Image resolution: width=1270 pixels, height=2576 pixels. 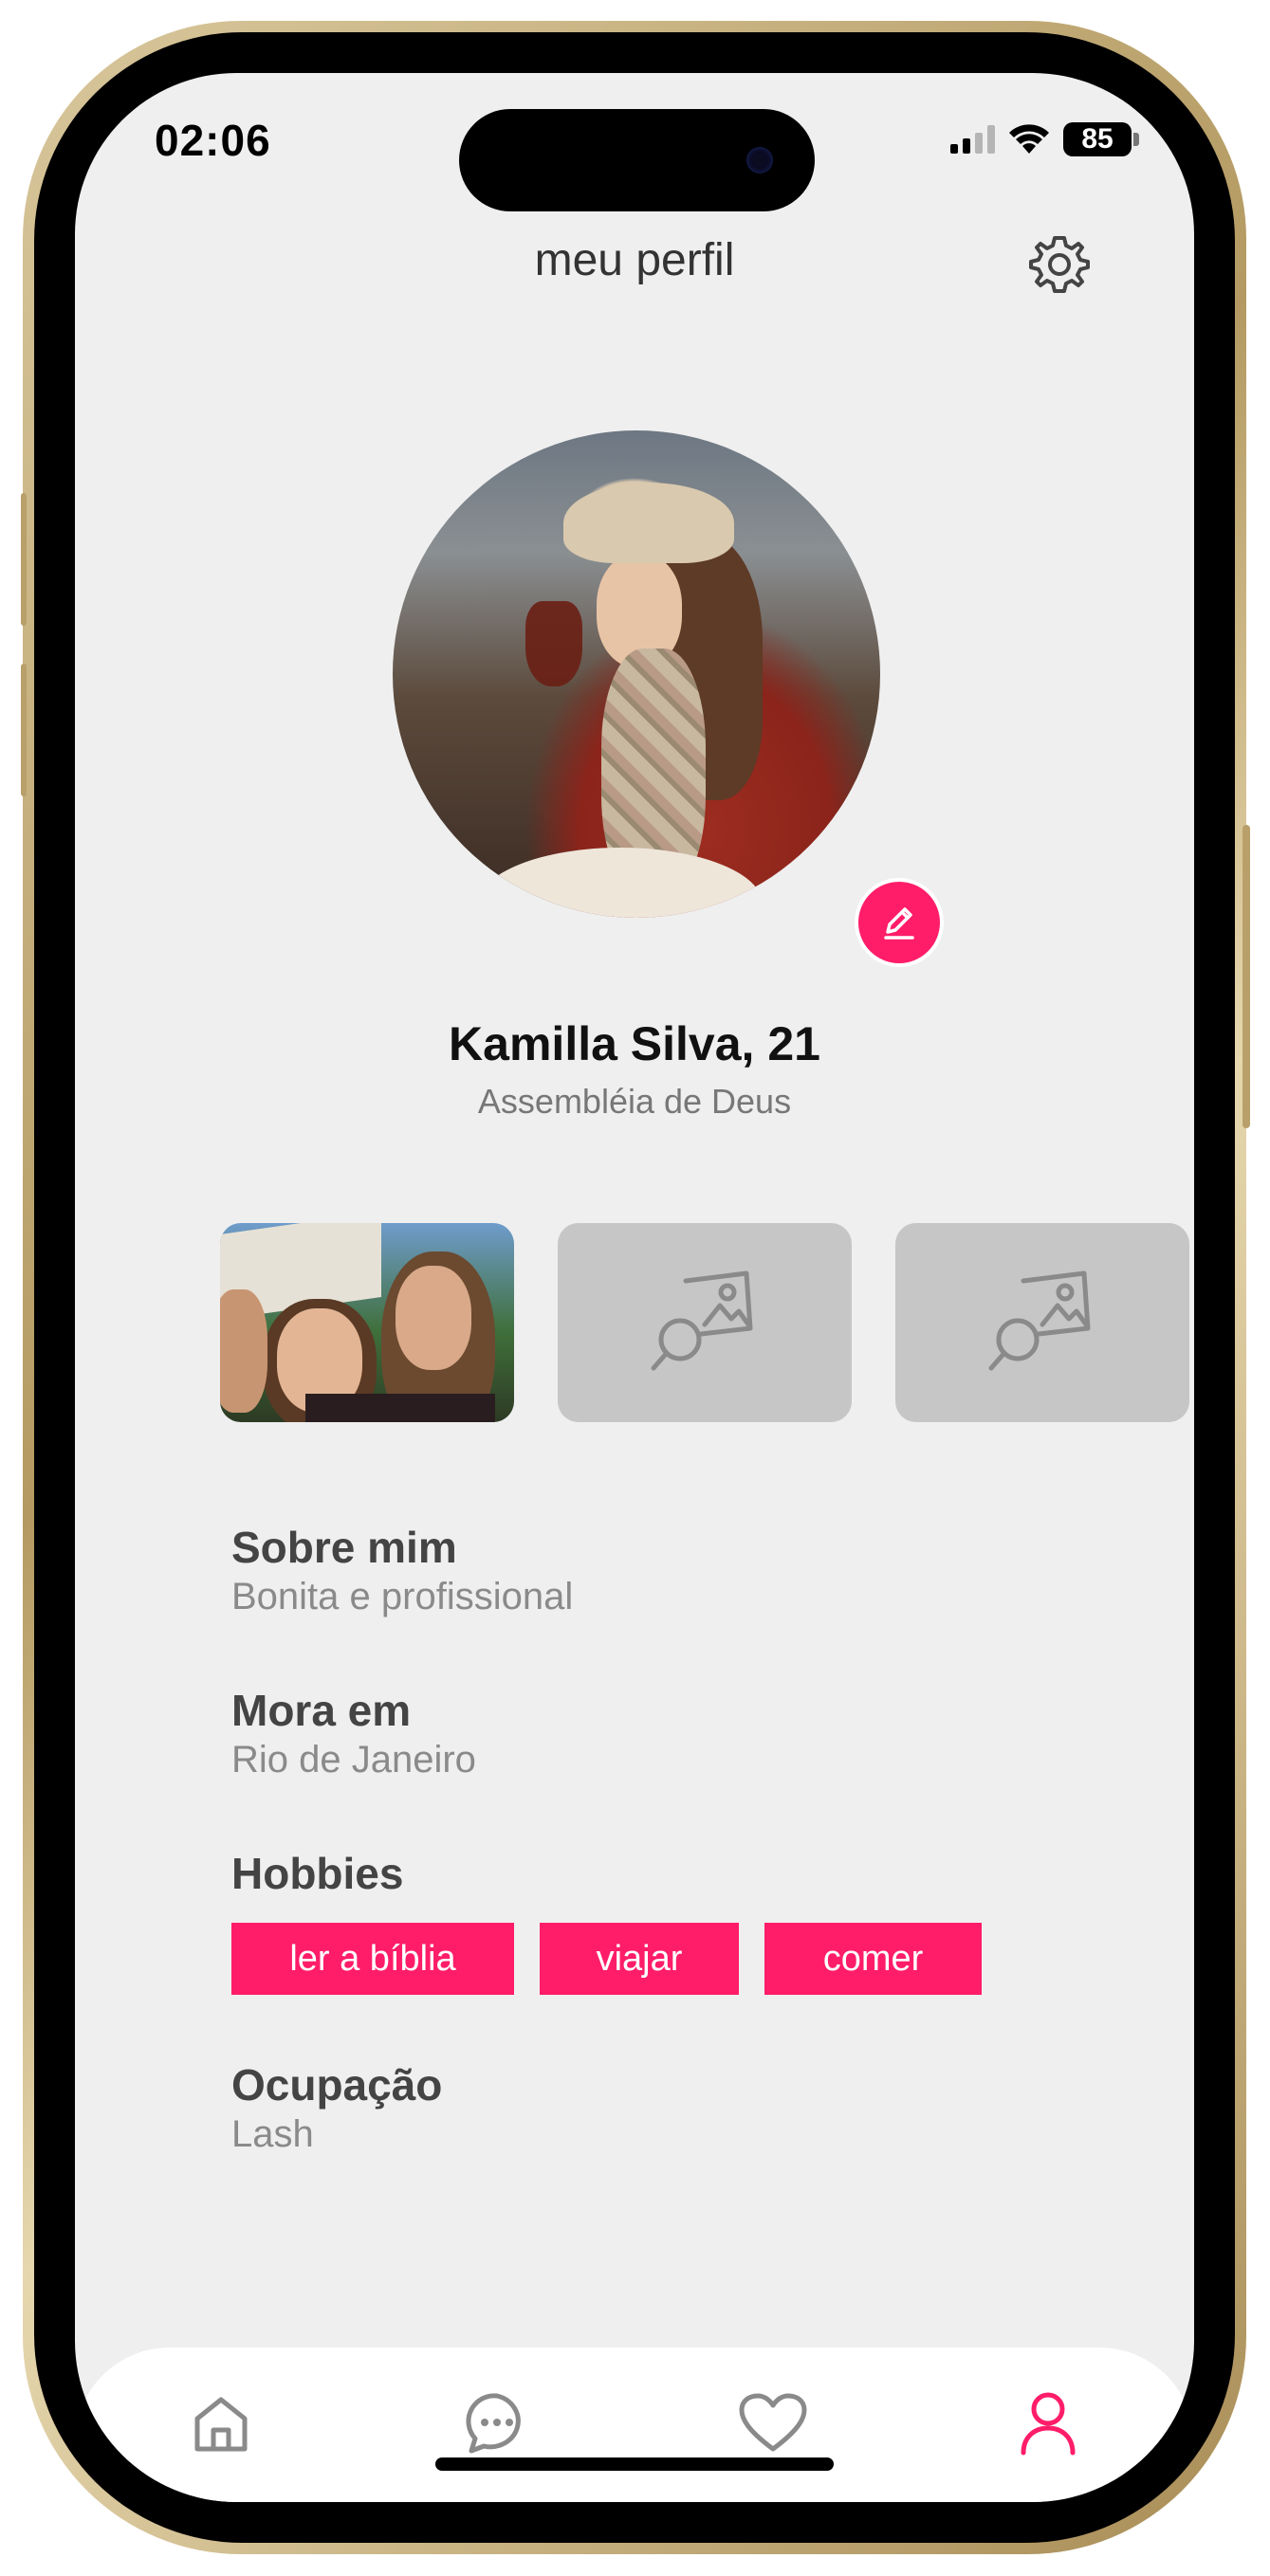 I want to click on battery-level: 85, so click(x=1097, y=139).